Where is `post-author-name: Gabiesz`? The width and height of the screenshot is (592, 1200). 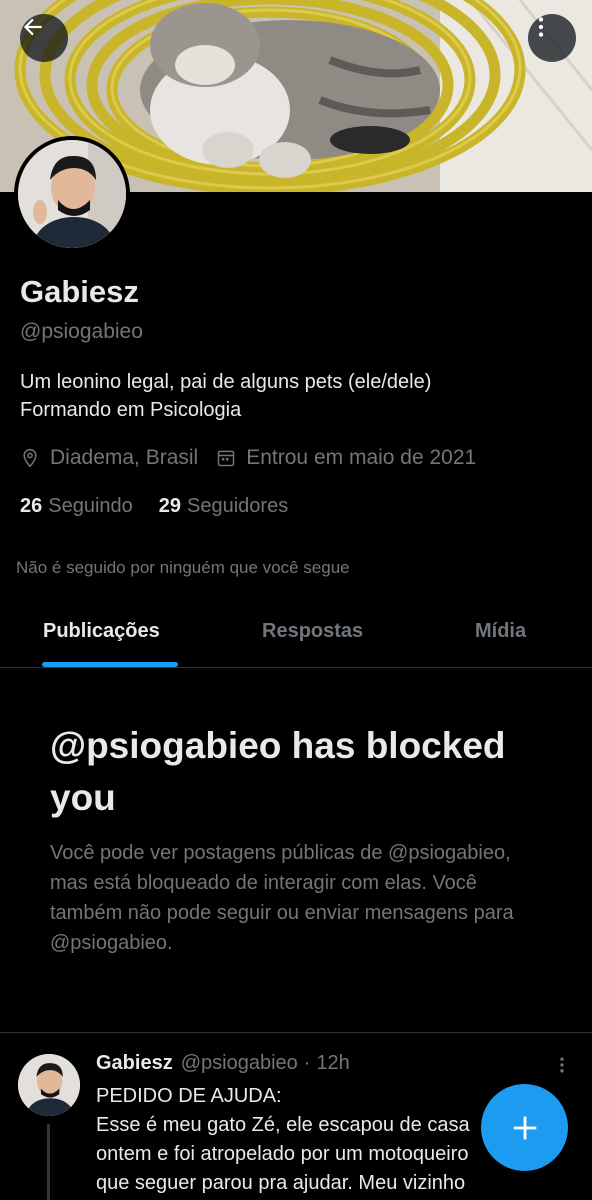
post-author-name: Gabiesz is located at coordinates (134, 1063).